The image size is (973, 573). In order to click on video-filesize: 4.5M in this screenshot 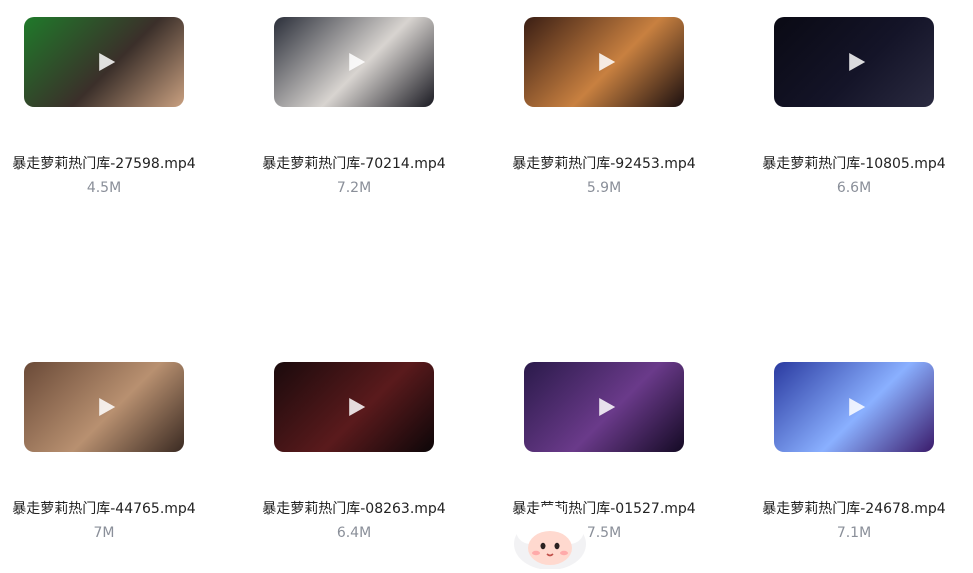, I will do `click(104, 188)`.